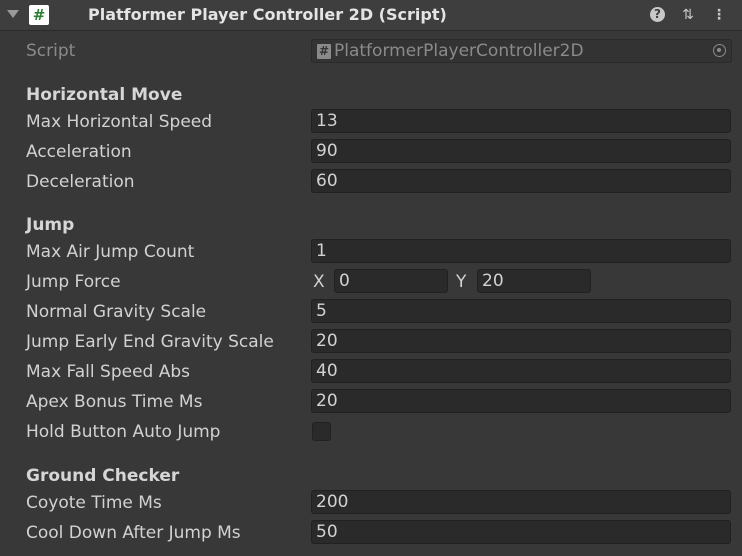  I want to click on normal-gravity-scale-label: Normal Gravity Scale, so click(116, 312).